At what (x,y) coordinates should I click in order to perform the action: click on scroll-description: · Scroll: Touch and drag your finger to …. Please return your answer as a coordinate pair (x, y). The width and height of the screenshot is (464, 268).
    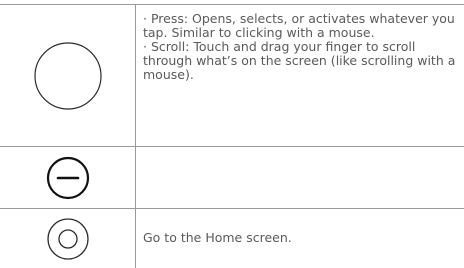
    Looking at the image, I should click on (299, 60).